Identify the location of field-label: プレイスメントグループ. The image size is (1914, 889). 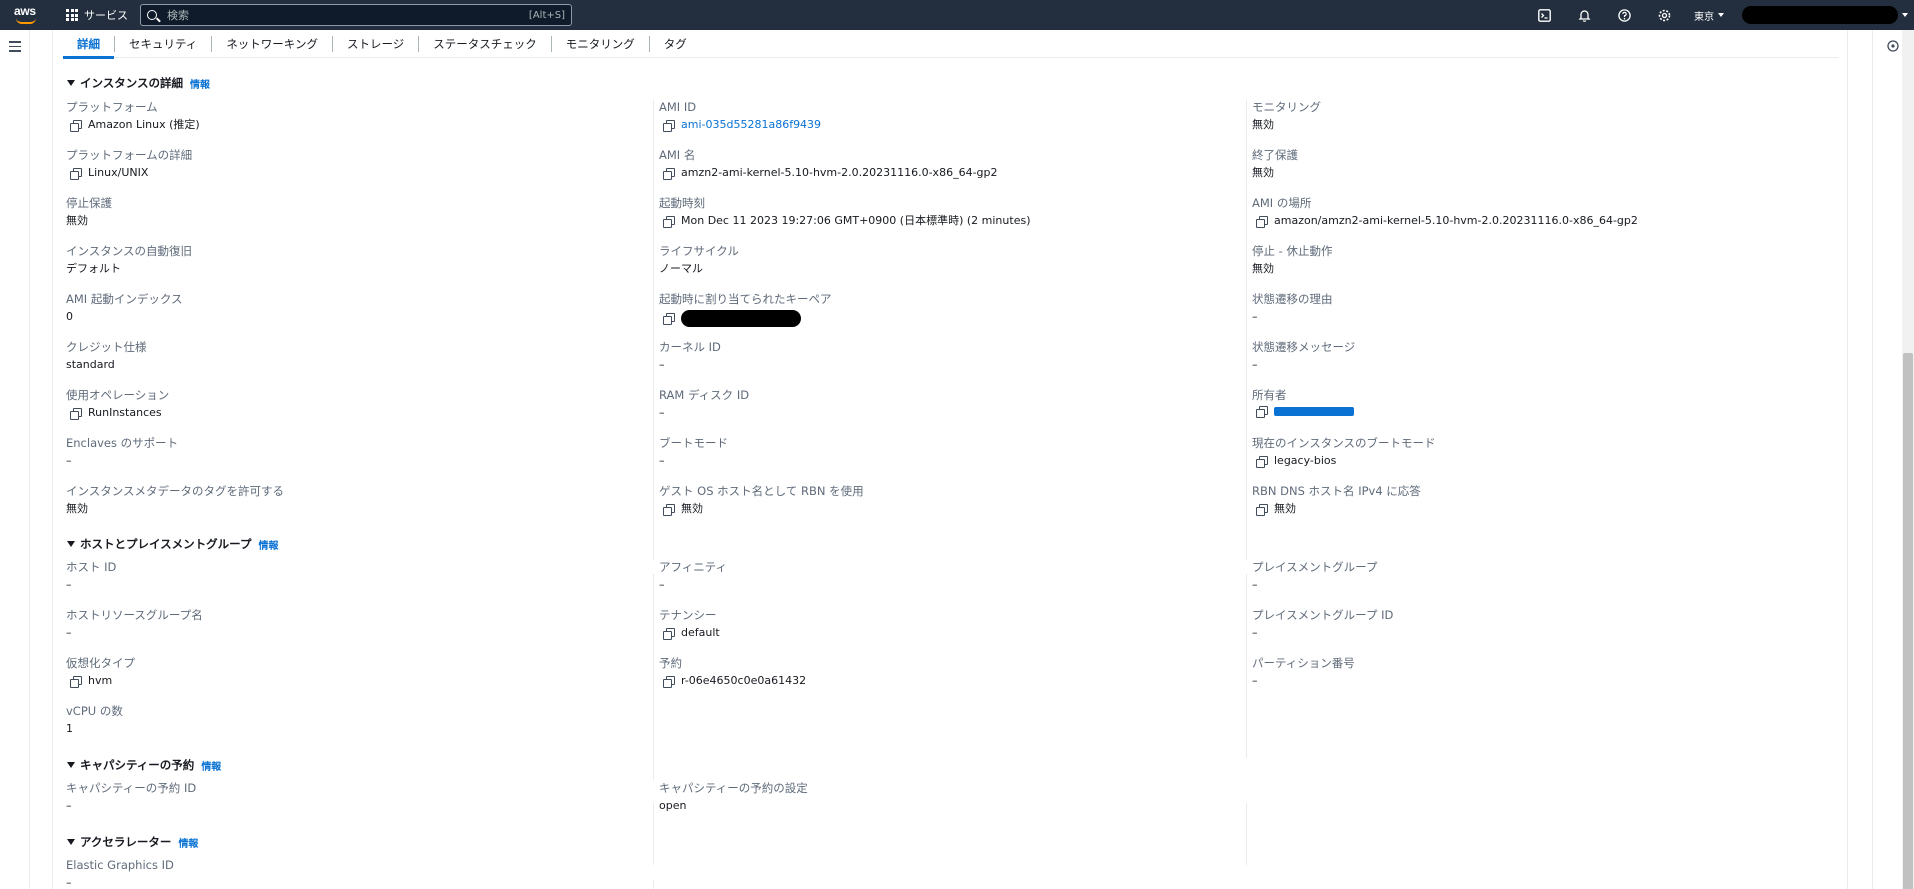
(1315, 567).